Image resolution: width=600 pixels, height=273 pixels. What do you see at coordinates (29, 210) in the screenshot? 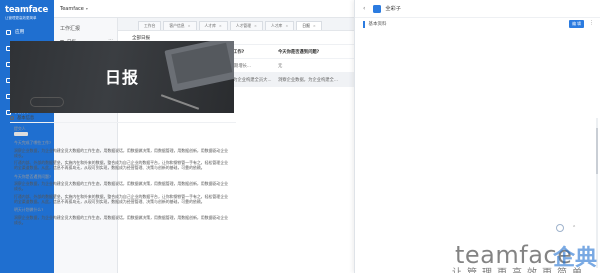
I see `field-label: 明天计划做什么?` at bounding box center [29, 210].